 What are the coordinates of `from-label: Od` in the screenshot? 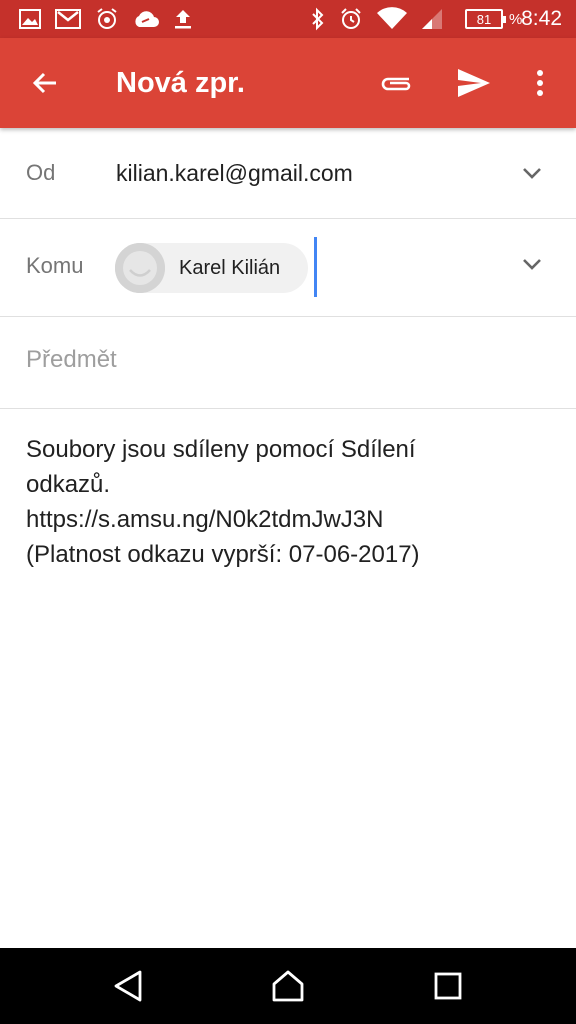 It's located at (41, 172).